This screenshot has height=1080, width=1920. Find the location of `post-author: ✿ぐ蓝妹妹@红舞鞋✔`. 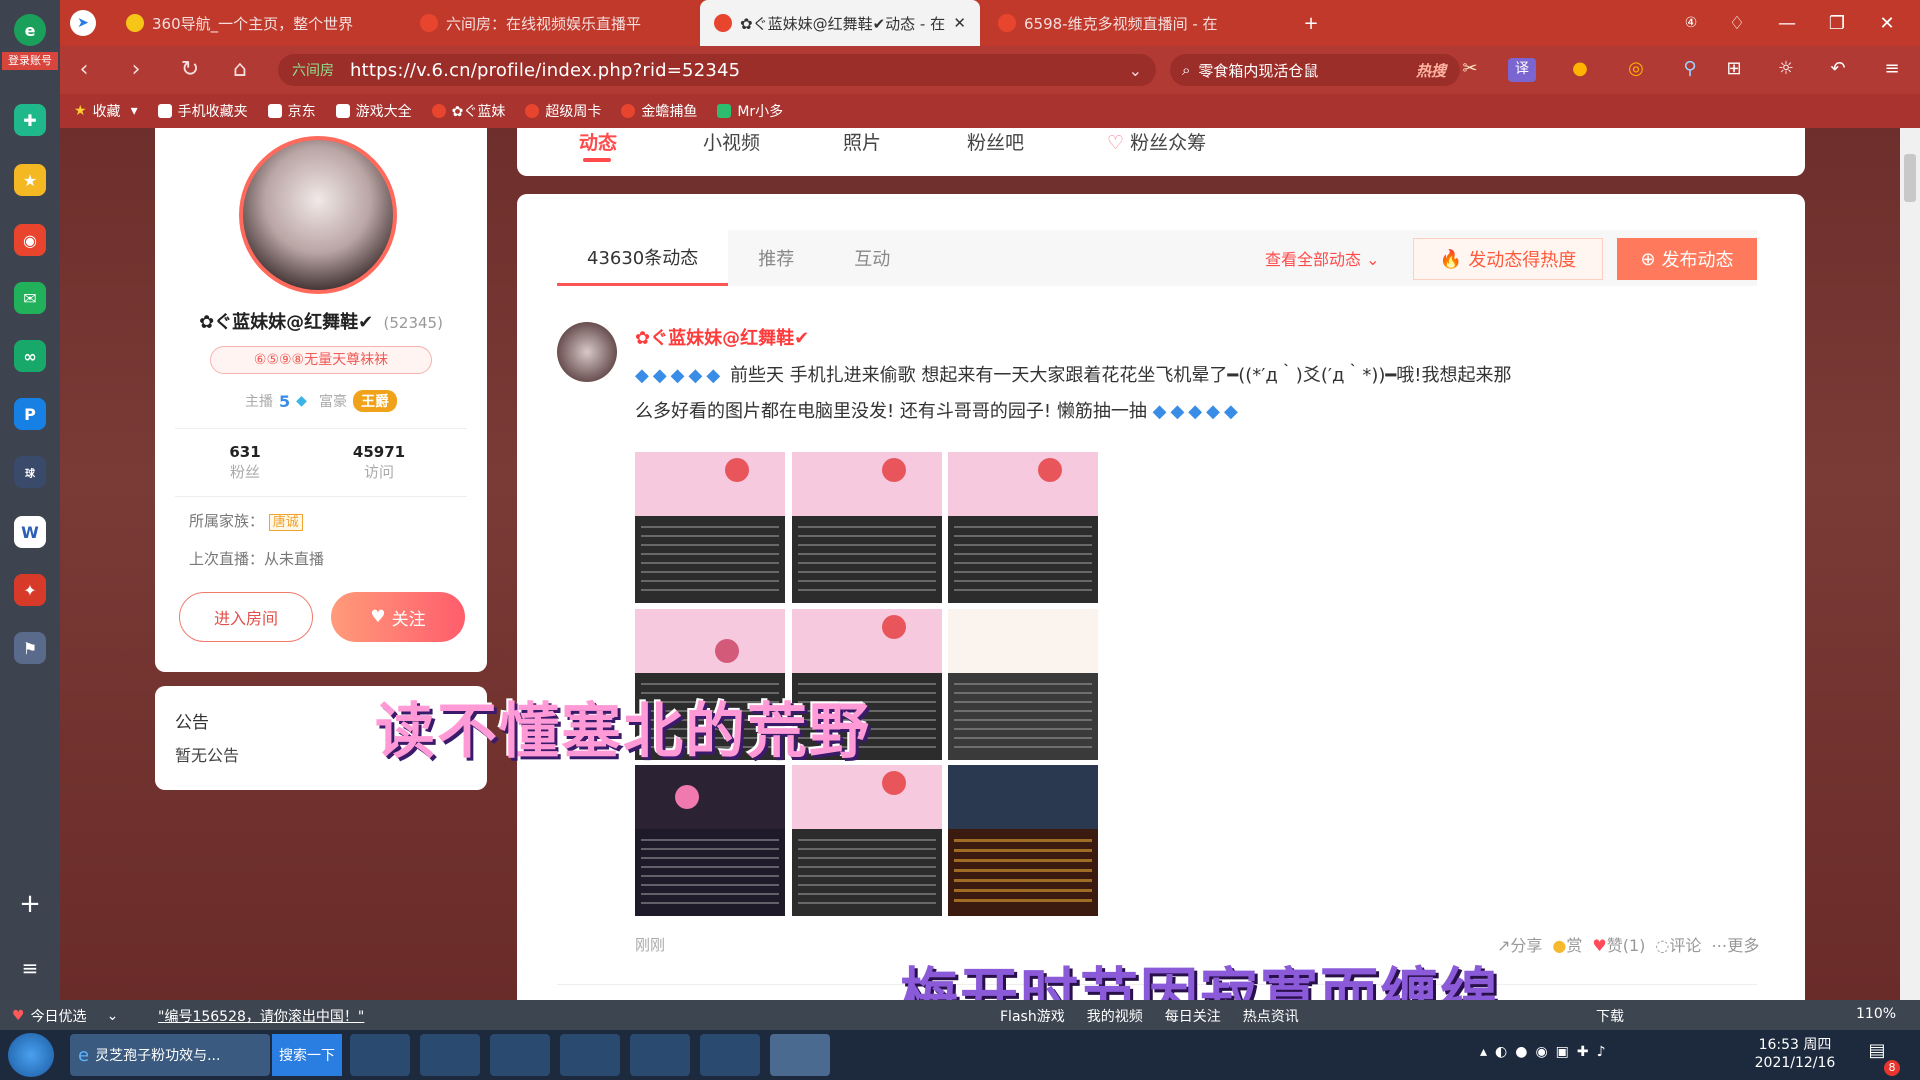

post-author: ✿ぐ蓝妹妹@红舞鞋✔ is located at coordinates (722, 337).